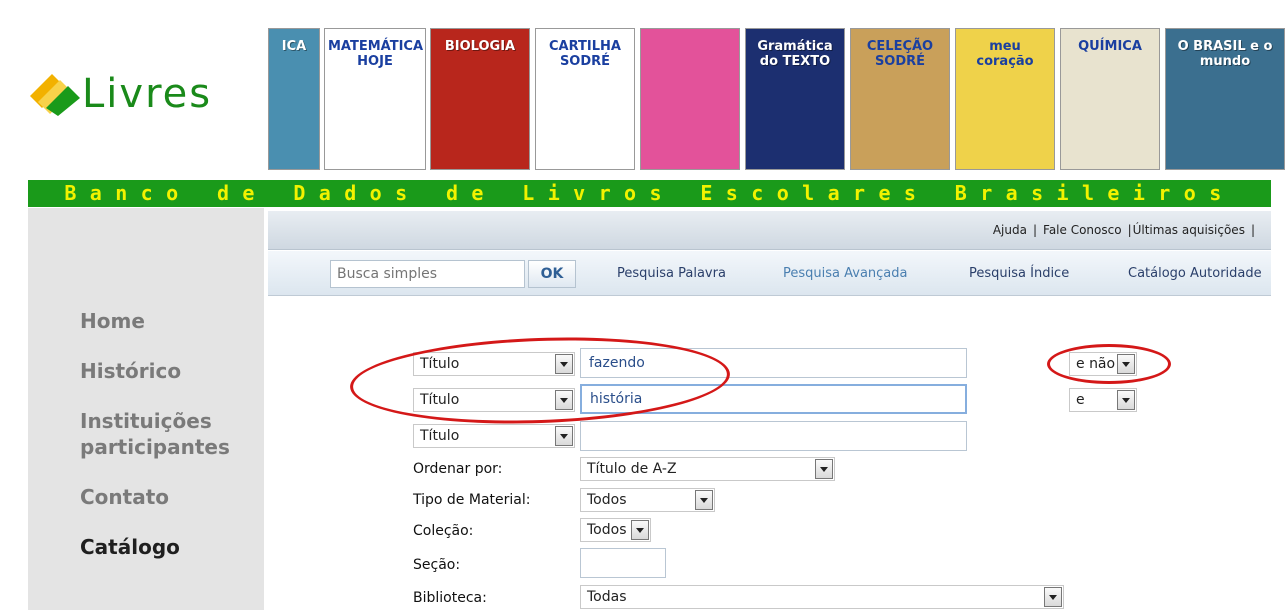  Describe the element at coordinates (480, 46) in the screenshot. I see `book-cover-title: BIOLOGIA` at that location.